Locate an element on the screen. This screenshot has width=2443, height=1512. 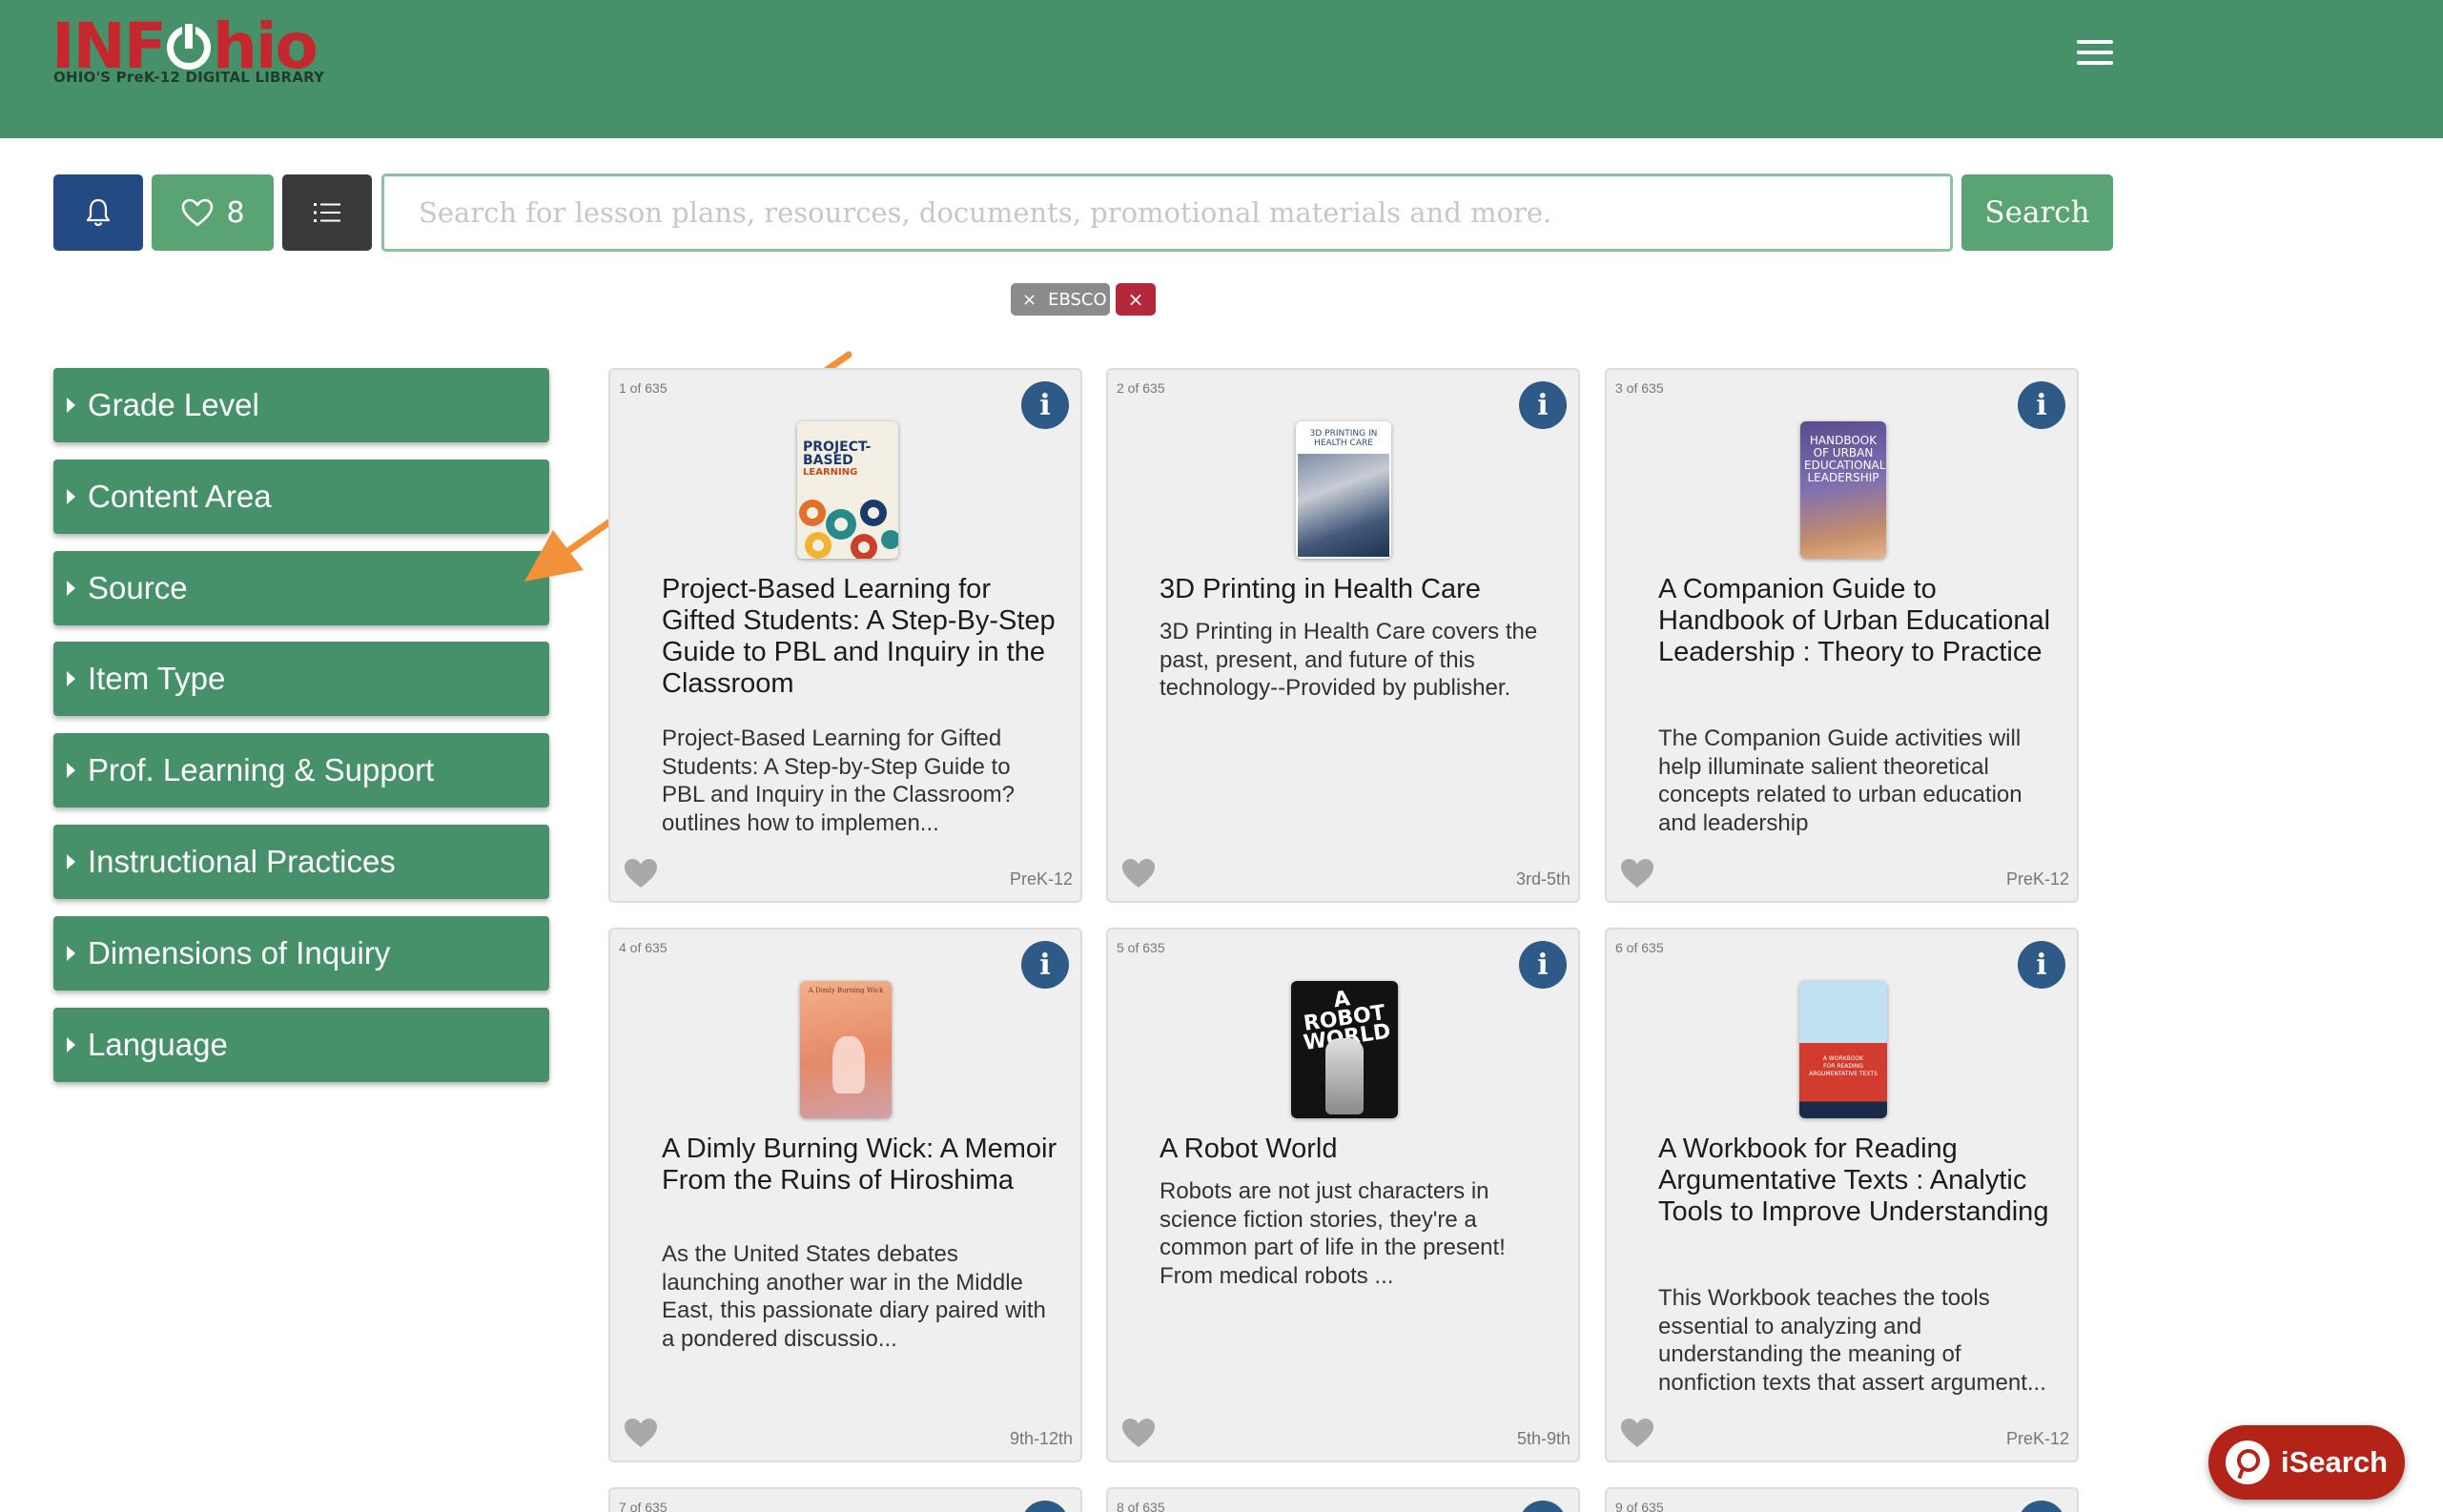
result-card: 9 of 635 i is located at coordinates (1842, 1499).